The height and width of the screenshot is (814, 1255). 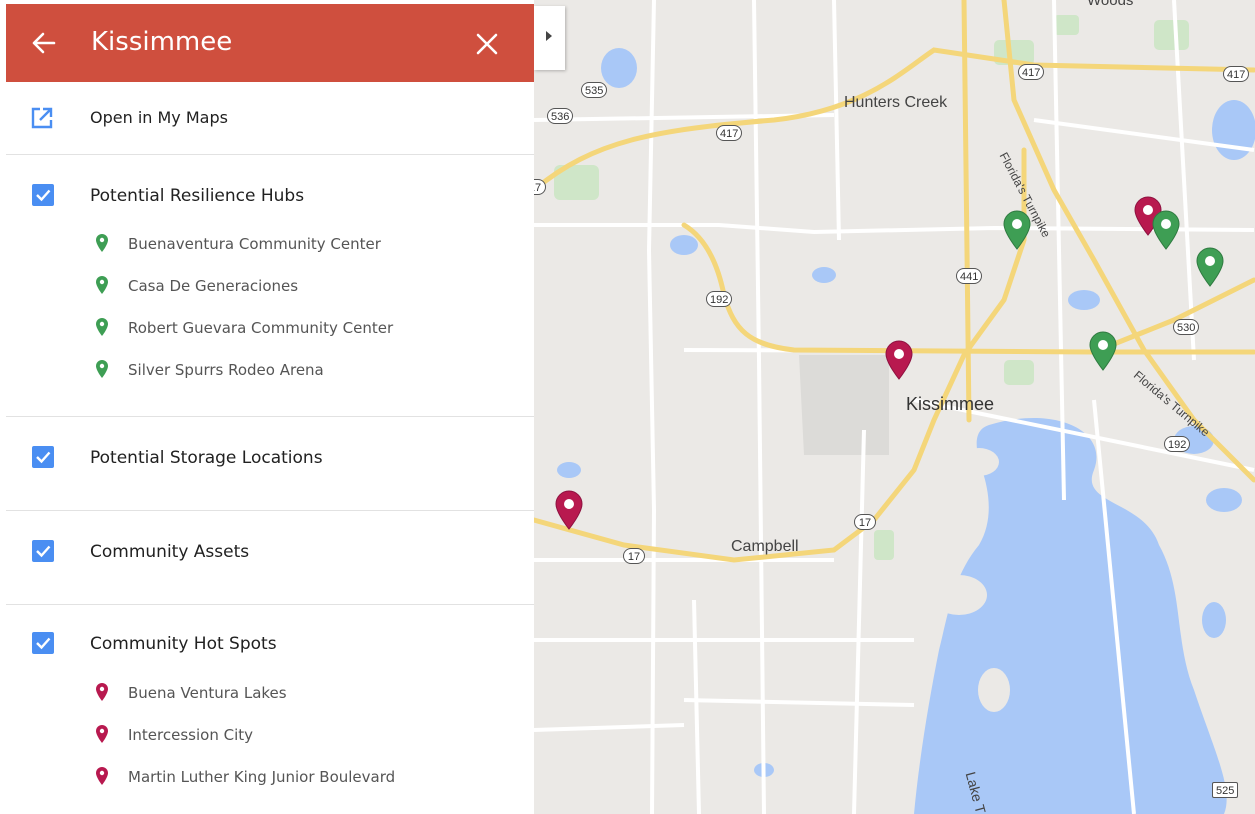 I want to click on route-shield: 530, so click(x=1186, y=327).